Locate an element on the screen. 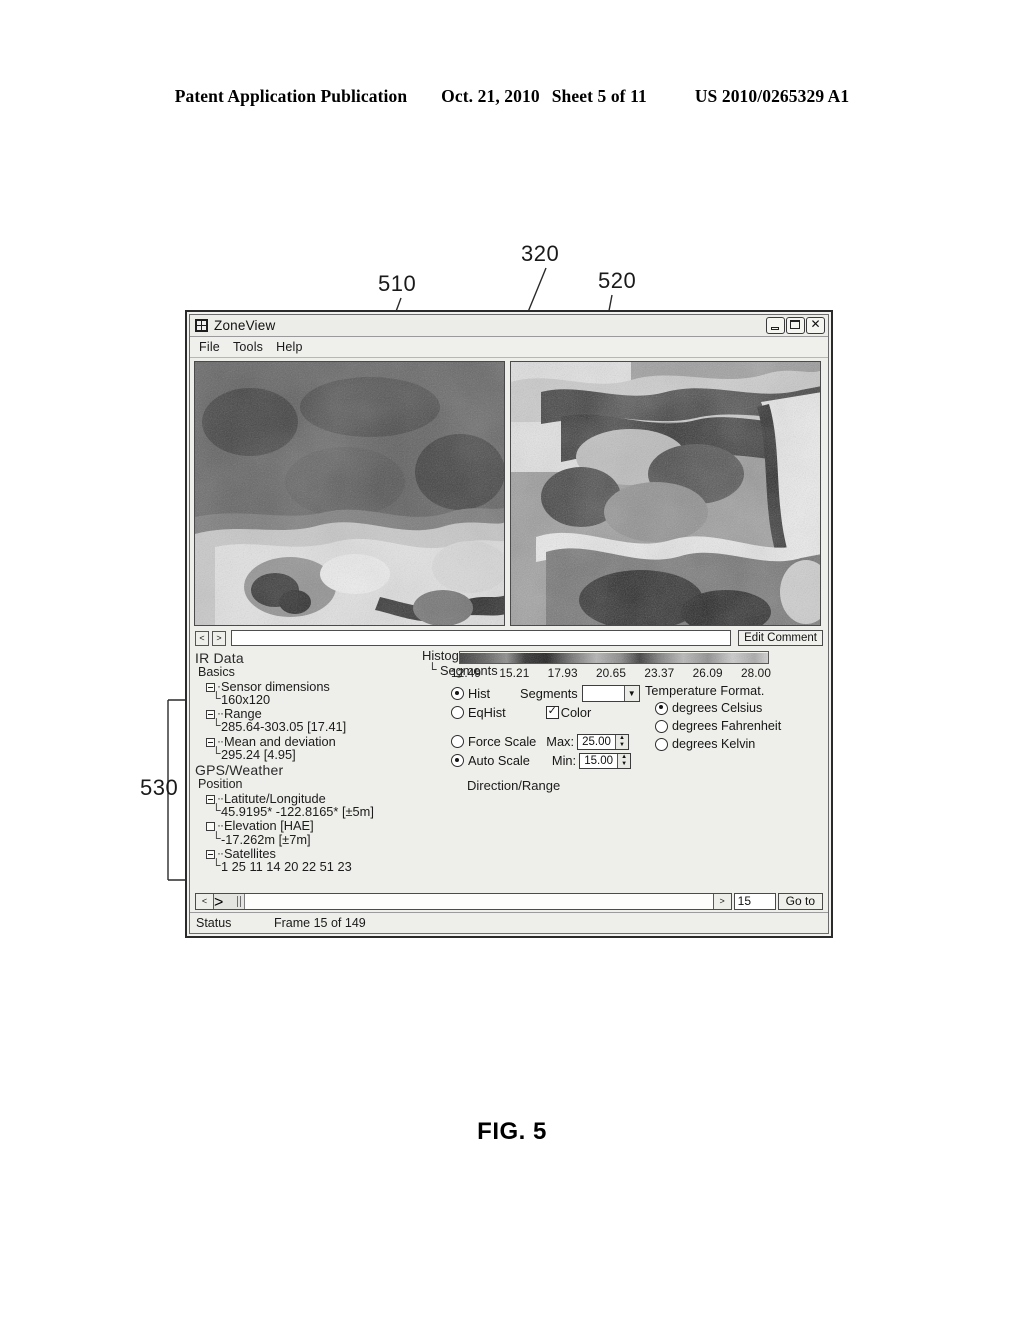  max-spin-buttons: ▲ ▼ is located at coordinates (622, 741).